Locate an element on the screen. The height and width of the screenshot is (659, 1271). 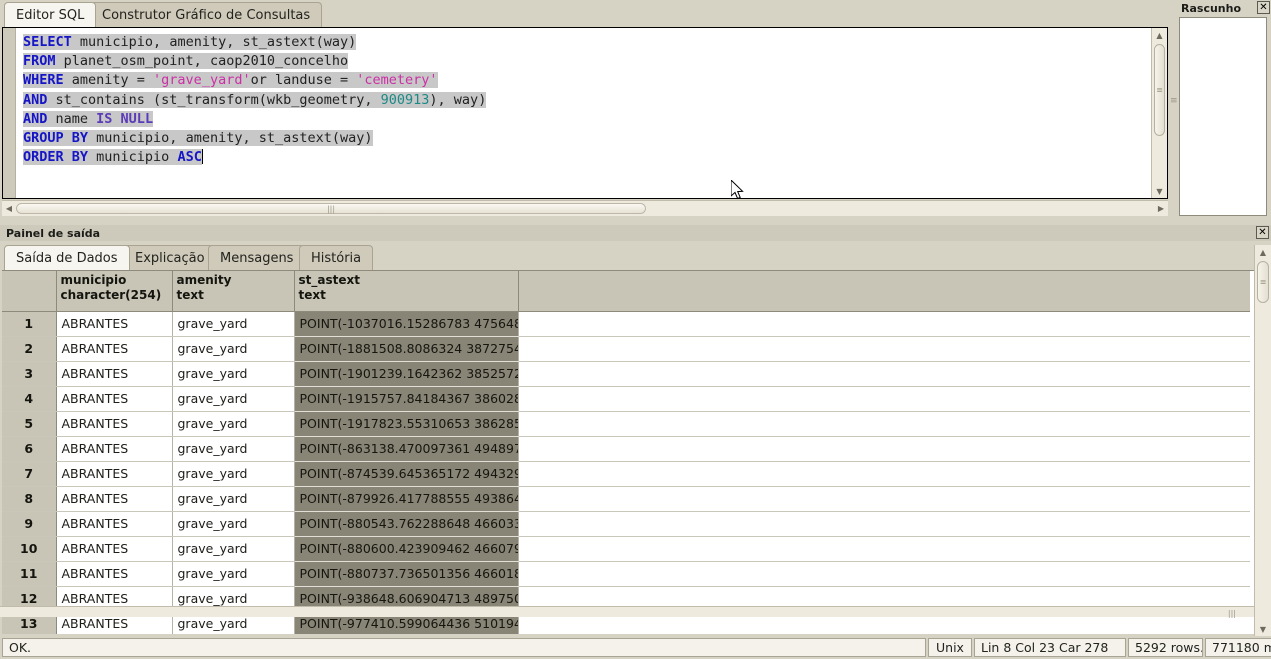
tab-data-output: Saída de Dados is located at coordinates (67, 257).